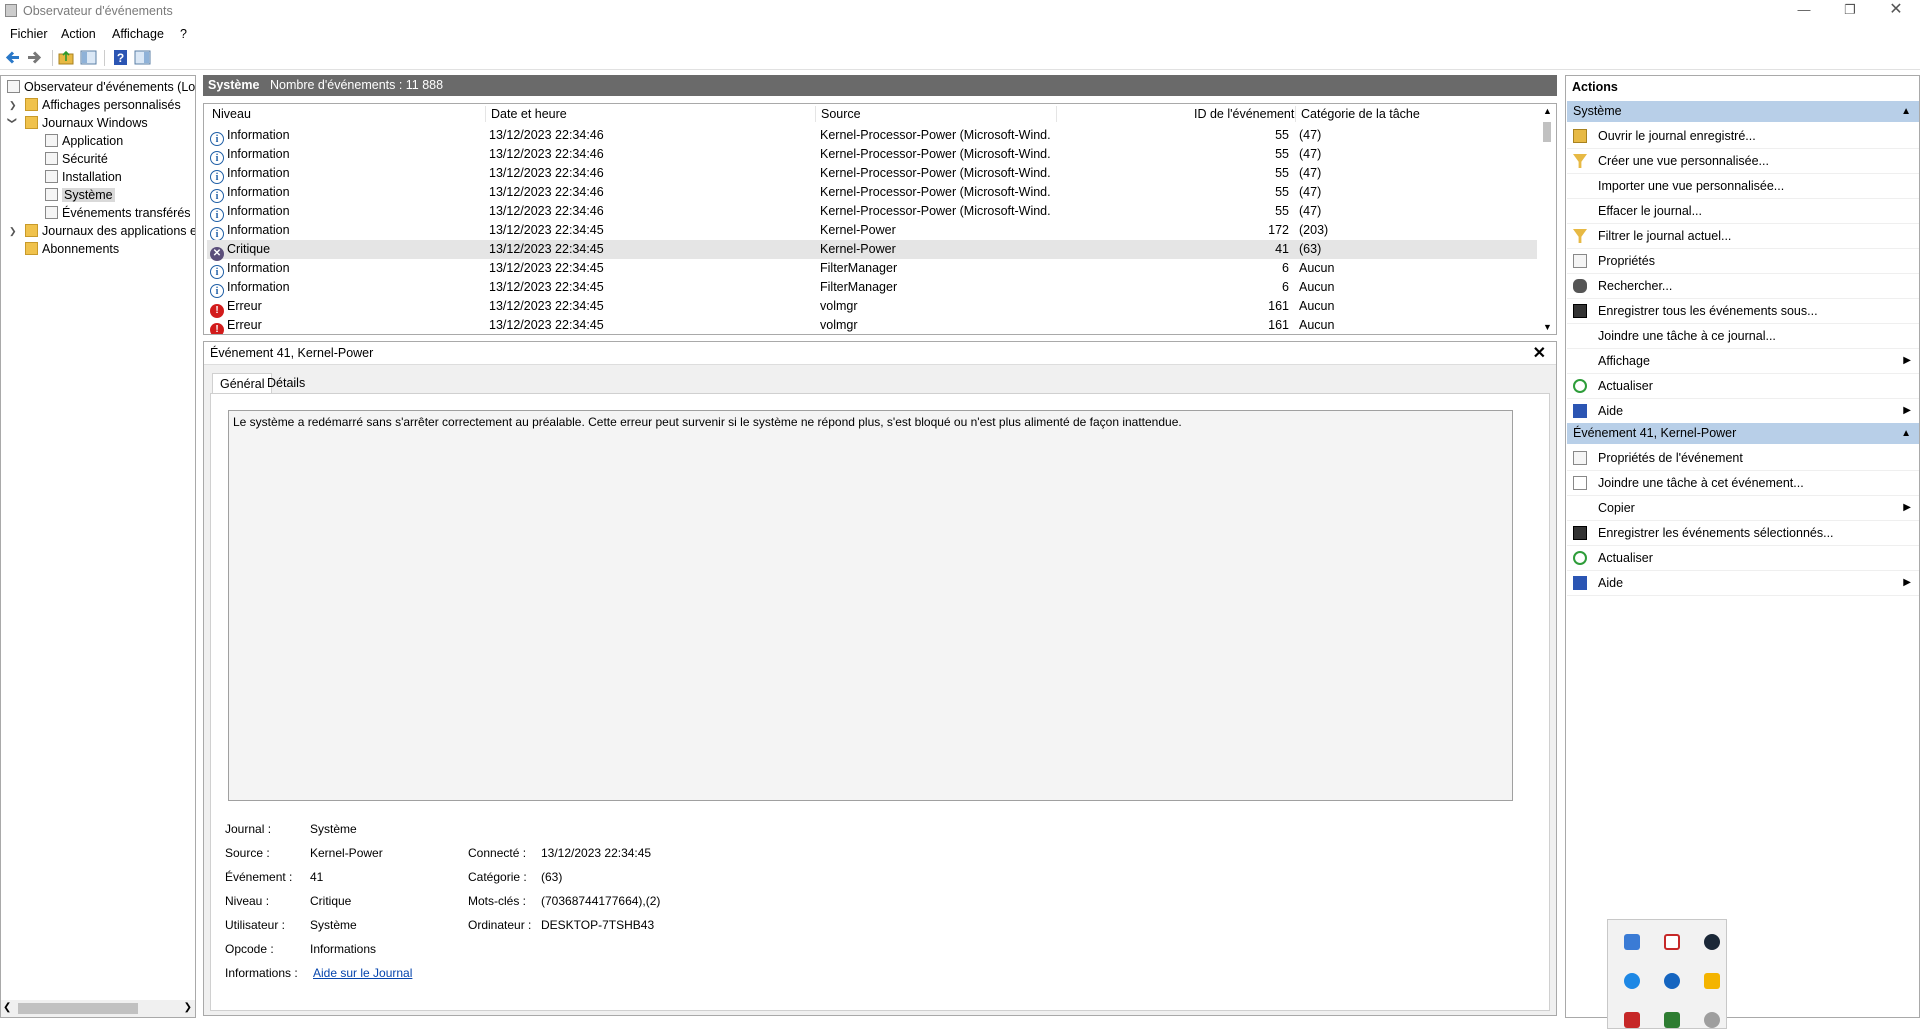  Describe the element at coordinates (72, 249) in the screenshot. I see `tree-item-subscriptions: Abonnements` at that location.